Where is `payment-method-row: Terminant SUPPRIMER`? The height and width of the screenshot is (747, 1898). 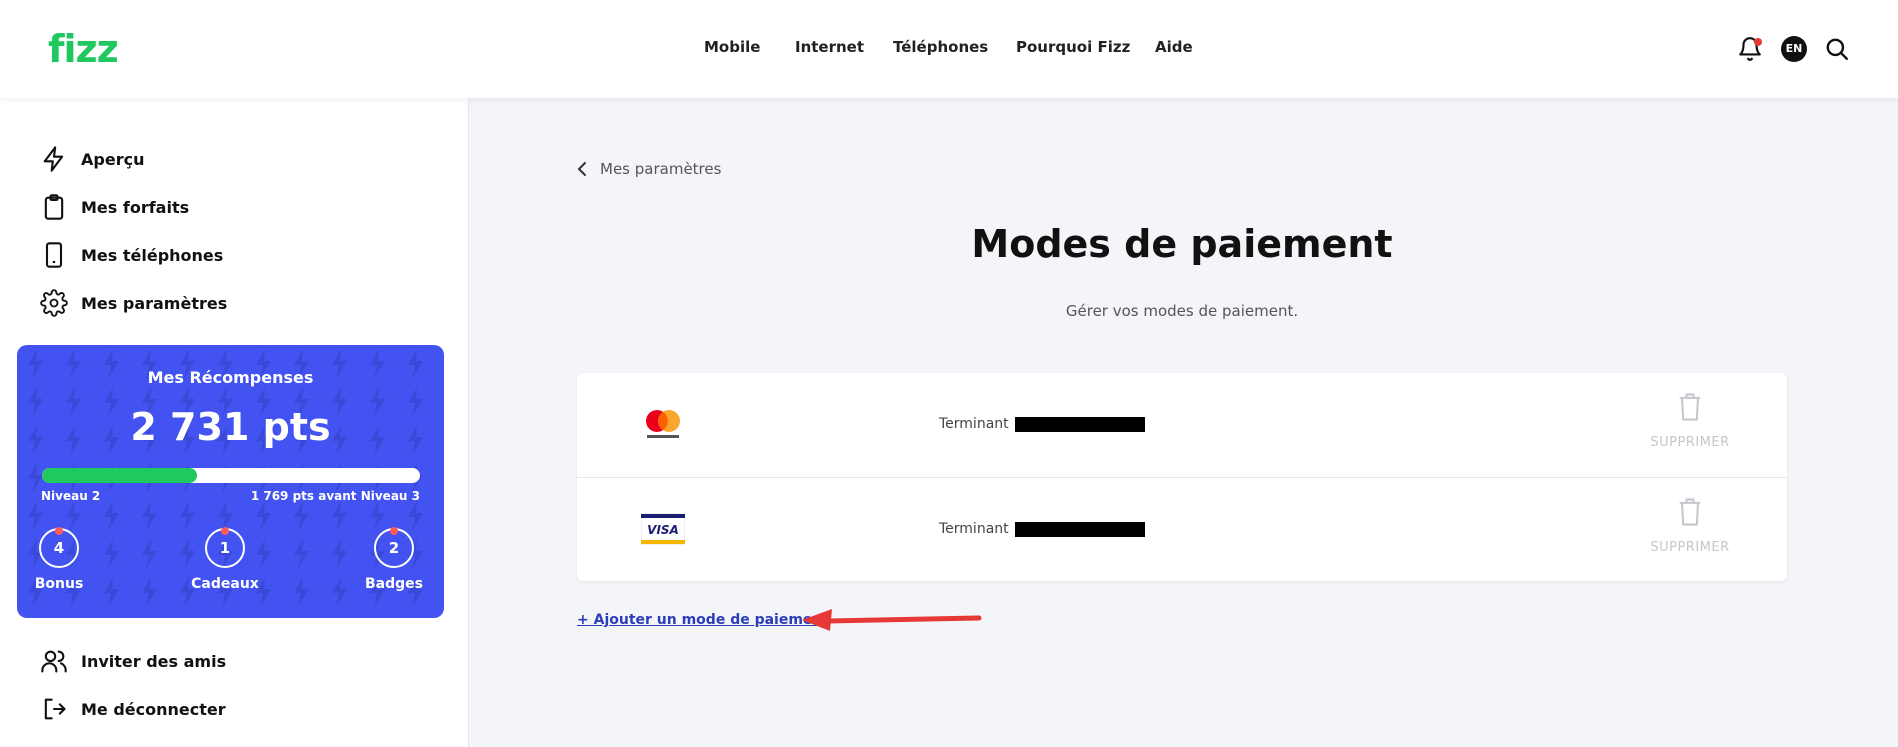
payment-method-row: Terminant SUPPRIMER is located at coordinates (1182, 424).